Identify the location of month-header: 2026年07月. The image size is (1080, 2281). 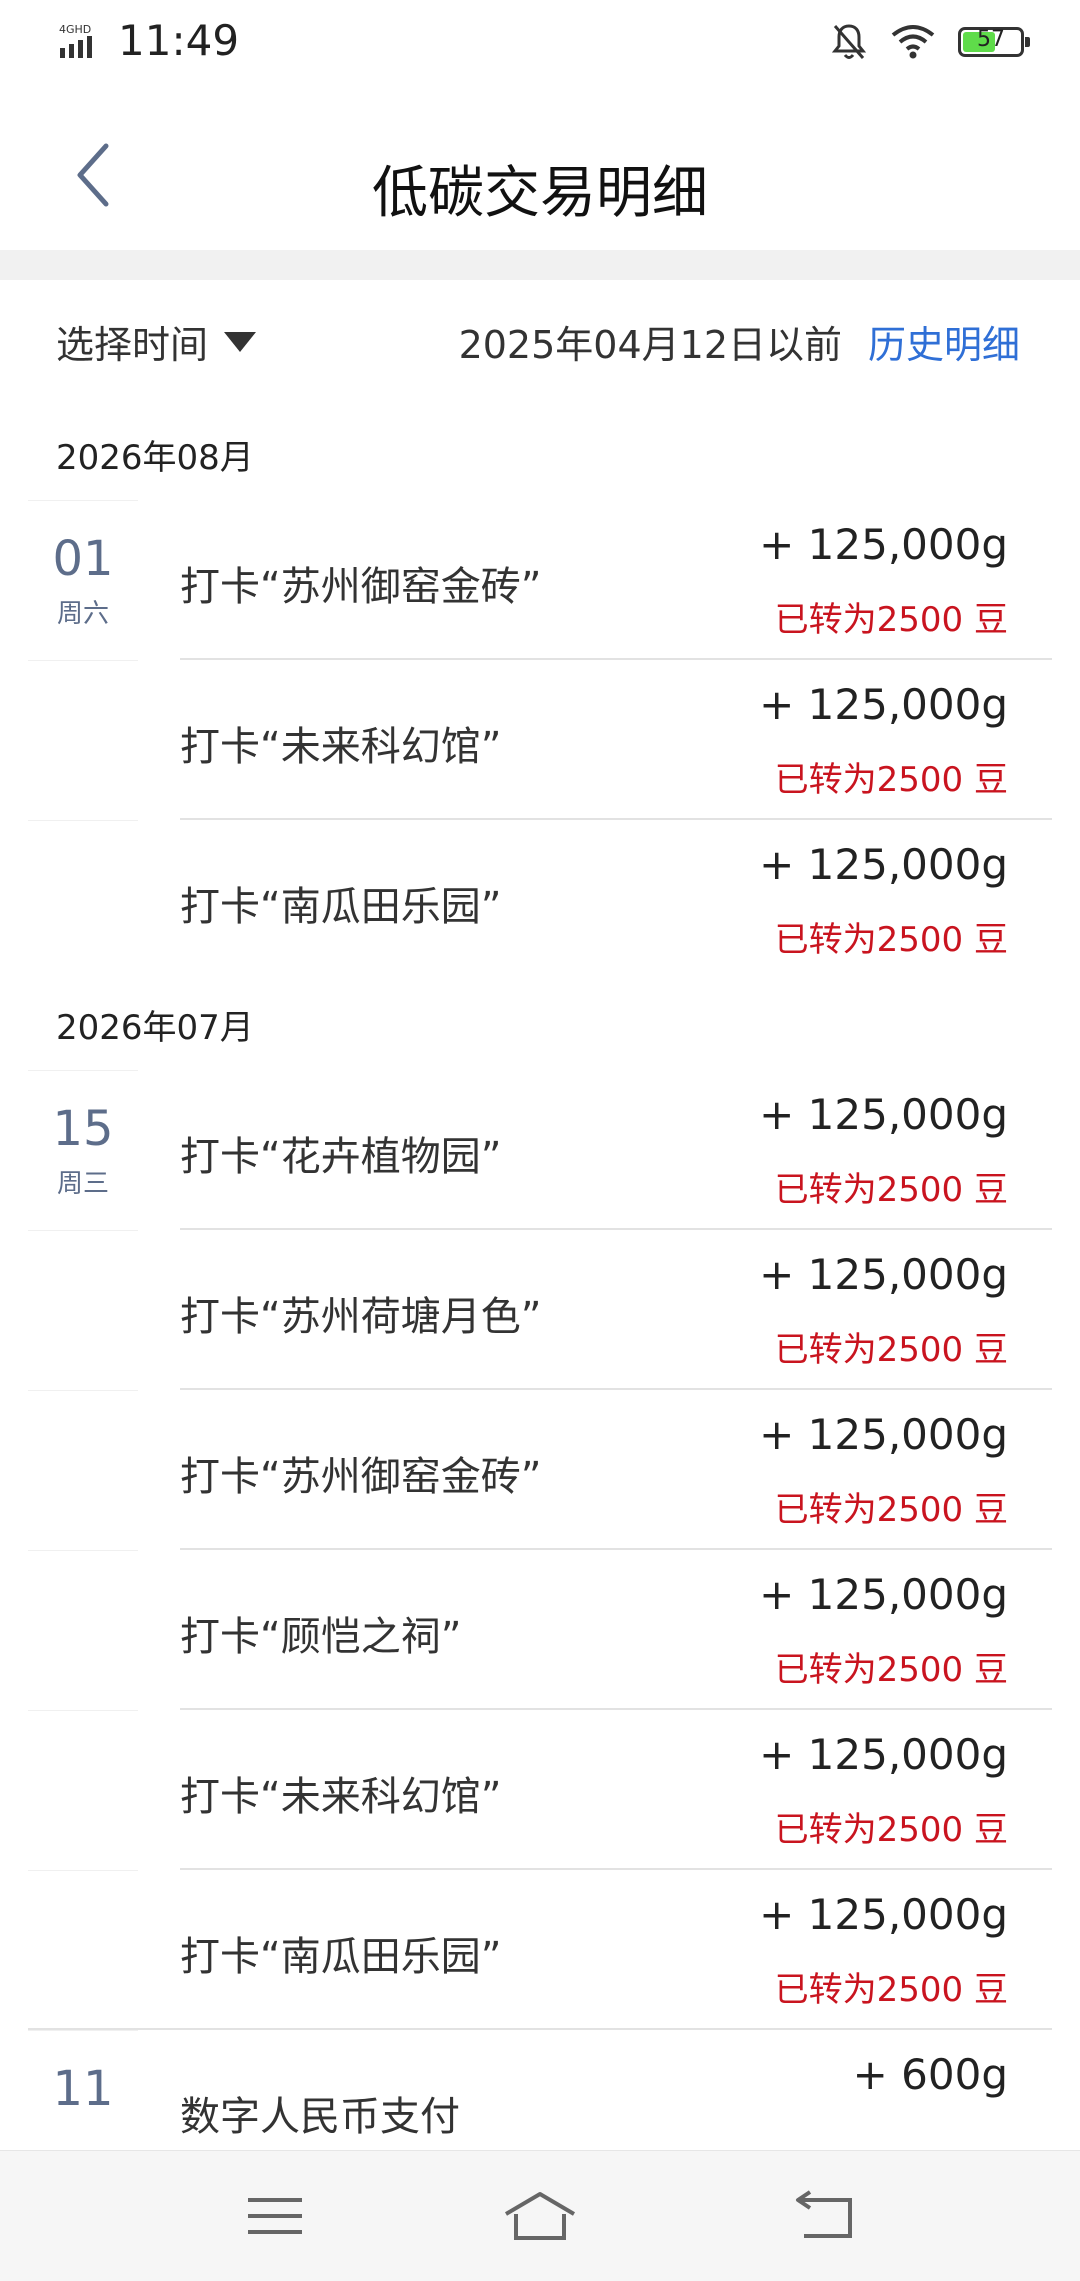
(540, 1025).